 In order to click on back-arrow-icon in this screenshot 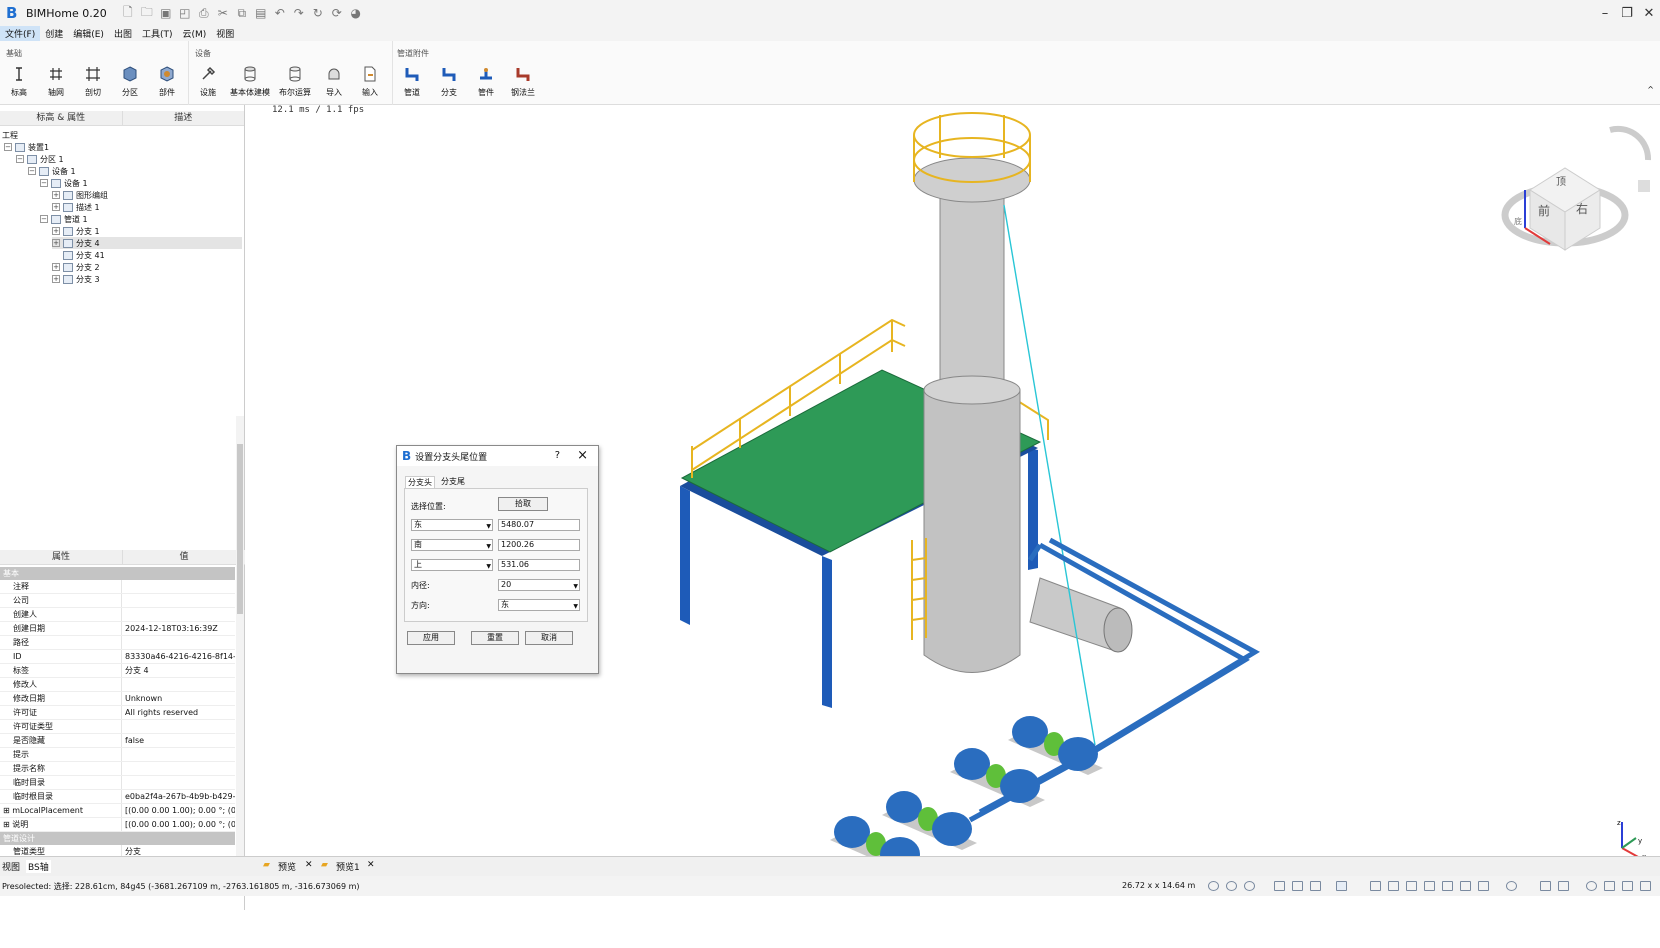, I will do `click(1545, 886)`.